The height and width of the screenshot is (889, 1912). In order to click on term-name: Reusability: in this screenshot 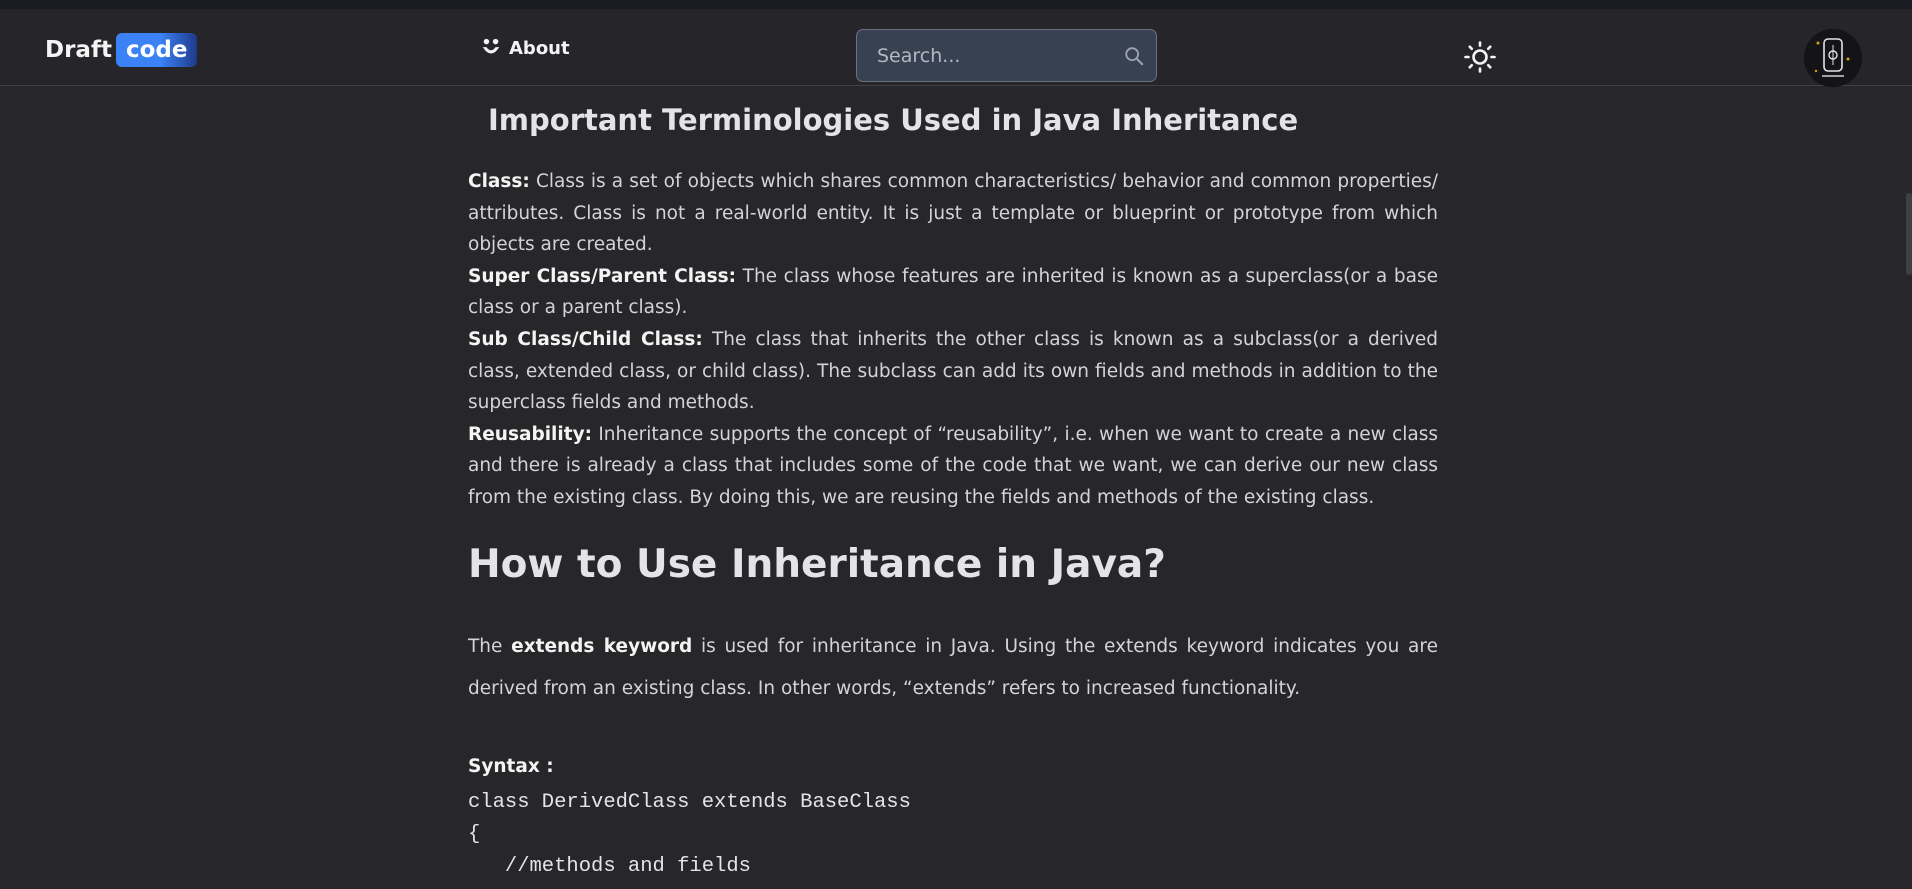, I will do `click(530, 434)`.